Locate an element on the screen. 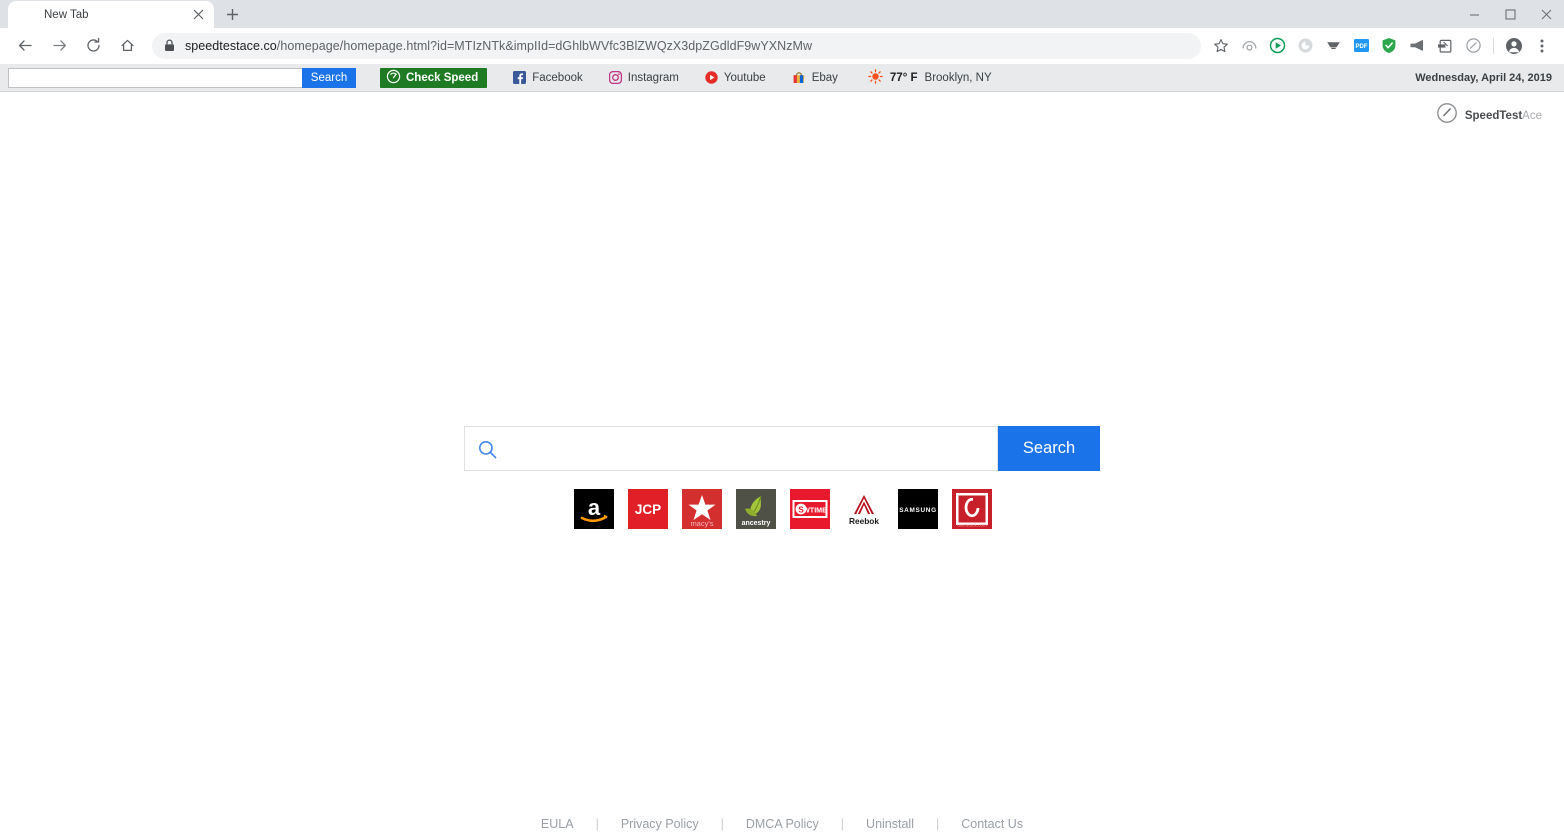 The width and height of the screenshot is (1564, 838). weather-location: Brooklyn, NY is located at coordinates (958, 77).